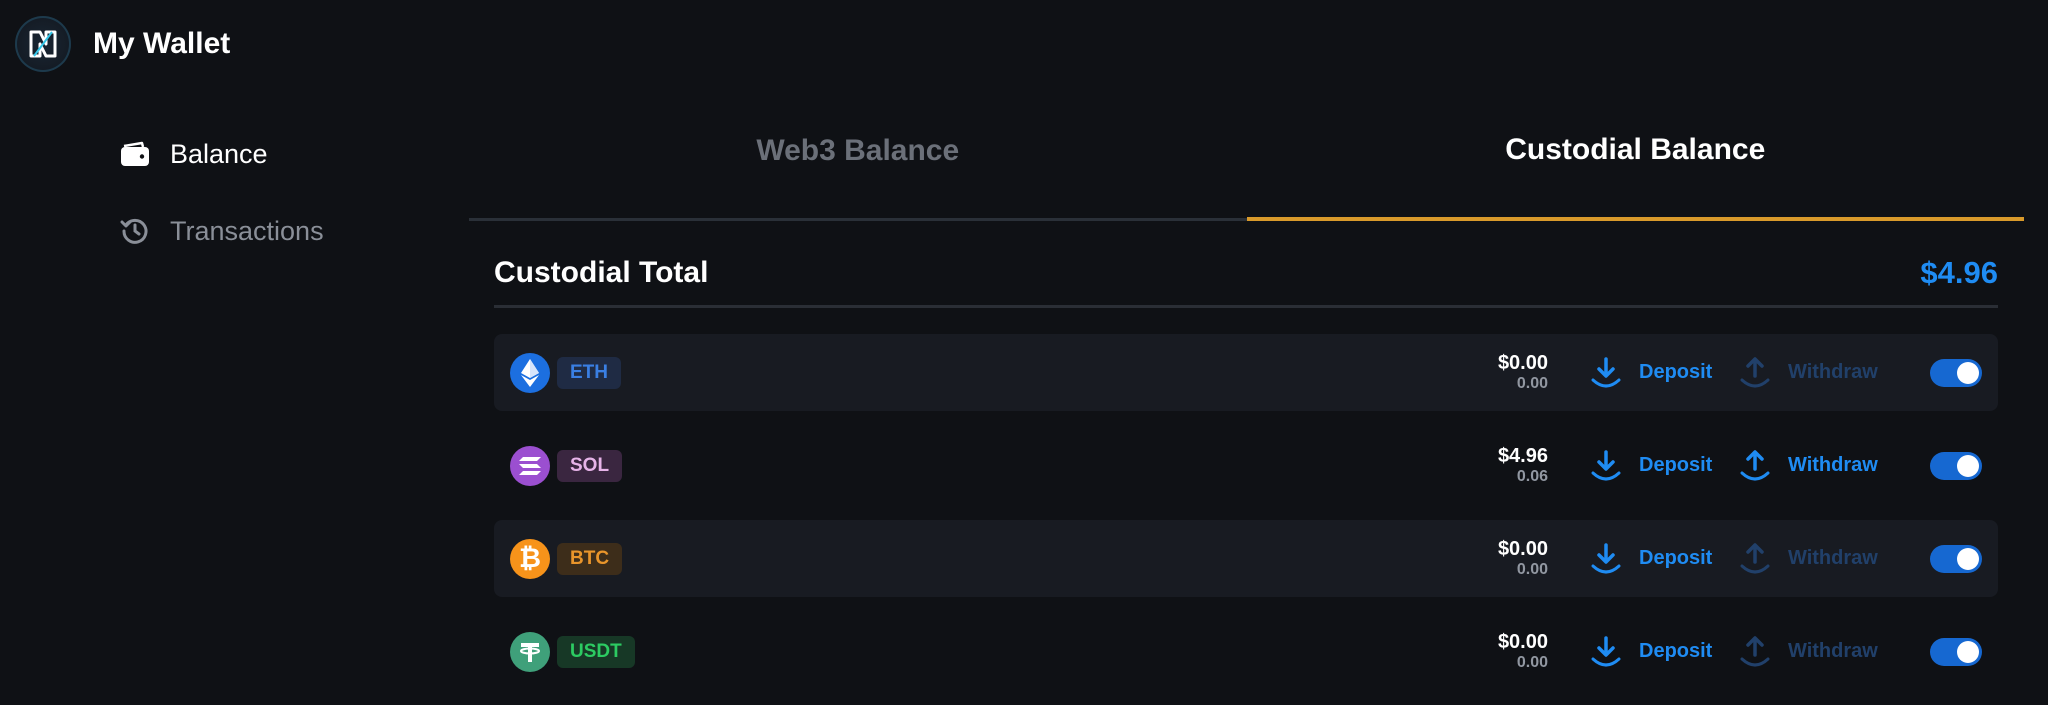 The height and width of the screenshot is (705, 2048). I want to click on total-label: Custodial Total, so click(601, 272).